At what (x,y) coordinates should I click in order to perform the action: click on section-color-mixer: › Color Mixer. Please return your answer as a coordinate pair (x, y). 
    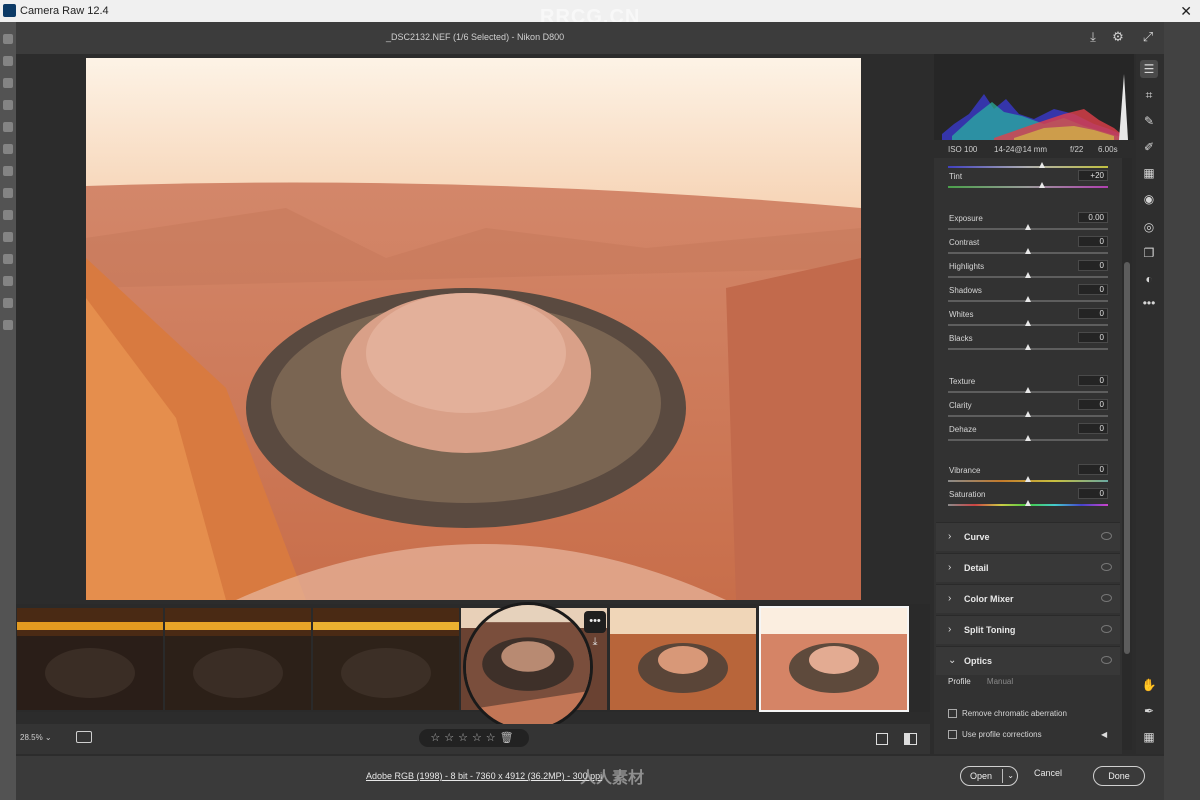
    Looking at the image, I should click on (1028, 598).